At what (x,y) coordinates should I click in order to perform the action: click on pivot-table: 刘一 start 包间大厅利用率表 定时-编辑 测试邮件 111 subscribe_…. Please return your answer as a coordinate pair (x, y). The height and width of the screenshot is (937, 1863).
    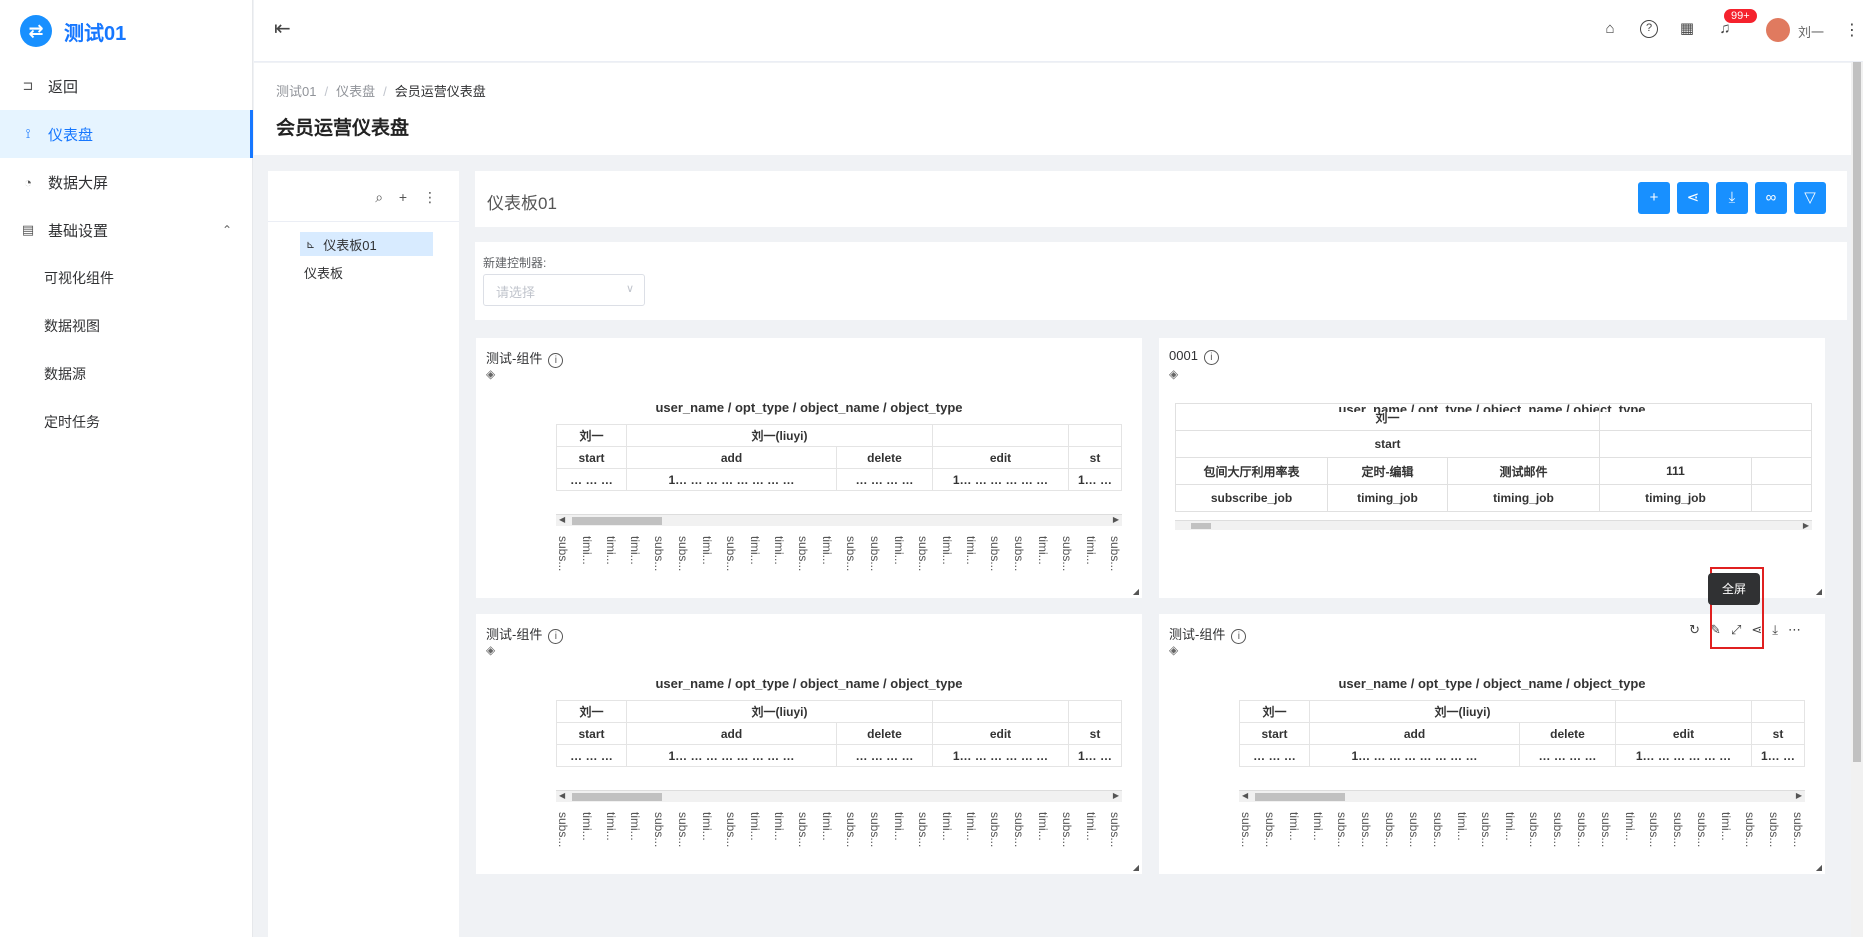
    Looking at the image, I should click on (1493, 457).